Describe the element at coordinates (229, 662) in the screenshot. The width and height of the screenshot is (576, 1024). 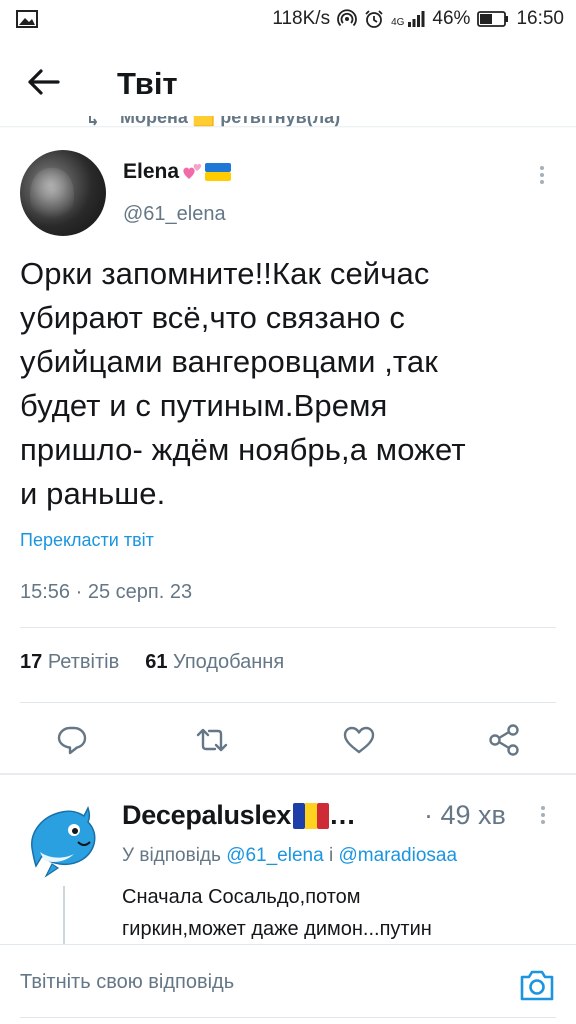
I see `likes-label: Уподобання` at that location.